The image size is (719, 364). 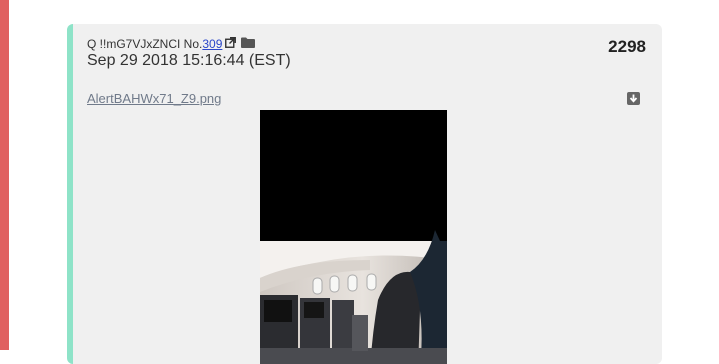 I want to click on post-number-link: 309, so click(x=212, y=44).